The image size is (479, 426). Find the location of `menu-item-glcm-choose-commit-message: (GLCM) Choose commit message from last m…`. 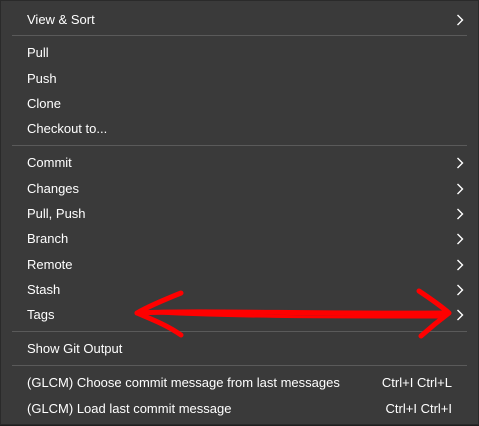

menu-item-glcm-choose-commit-message: (GLCM) Choose commit message from last m… is located at coordinates (239, 382).